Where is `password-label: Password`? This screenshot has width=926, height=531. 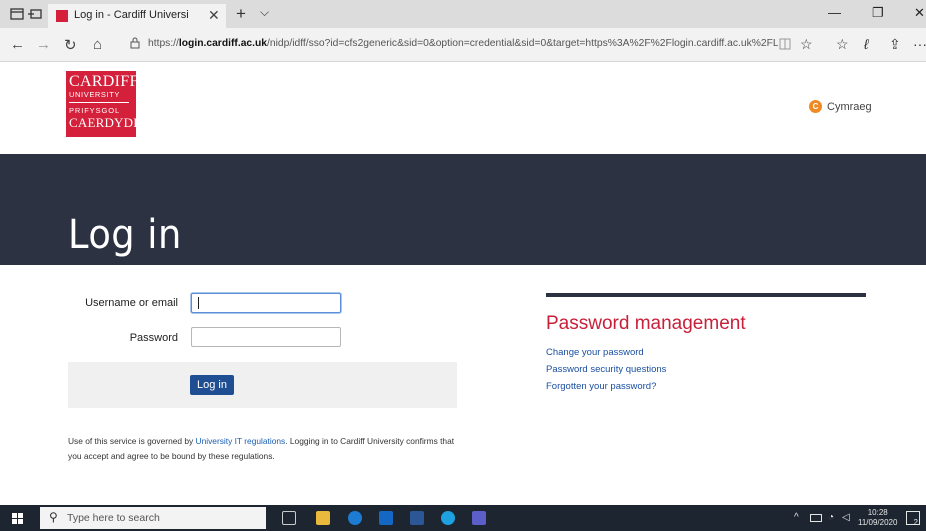
password-label: Password is located at coordinates (153, 338).